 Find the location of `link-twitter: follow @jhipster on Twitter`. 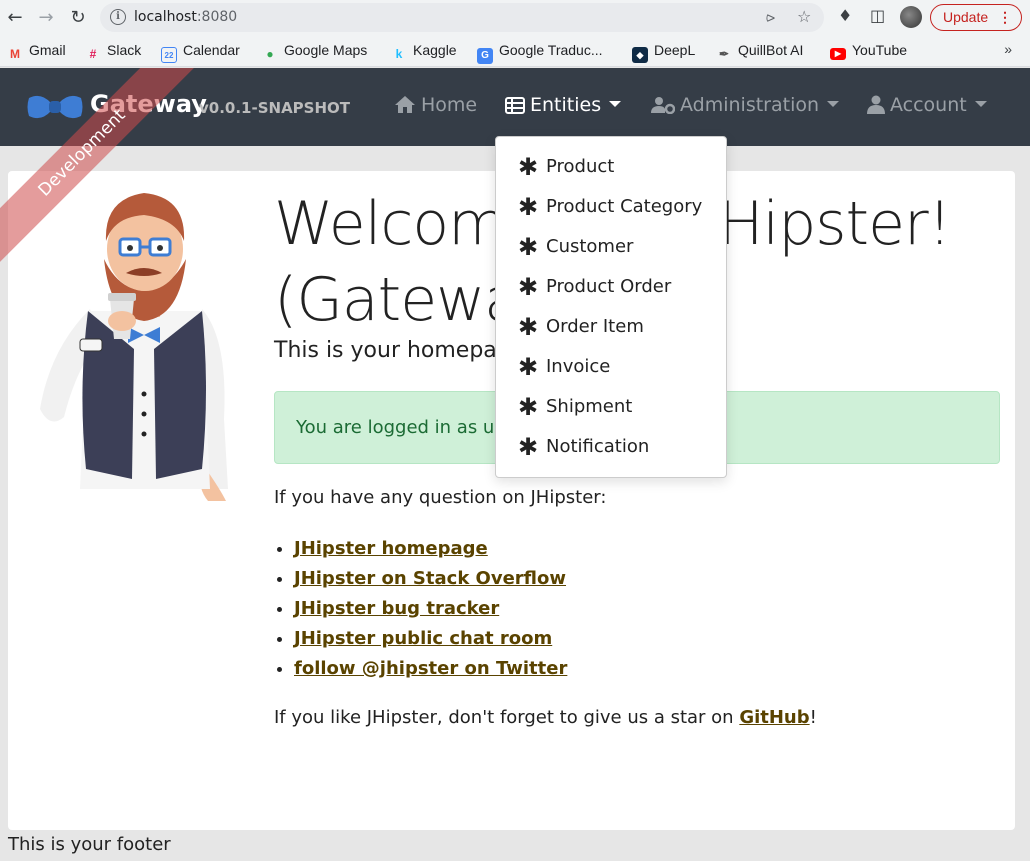

link-twitter: follow @jhipster on Twitter is located at coordinates (430, 668).